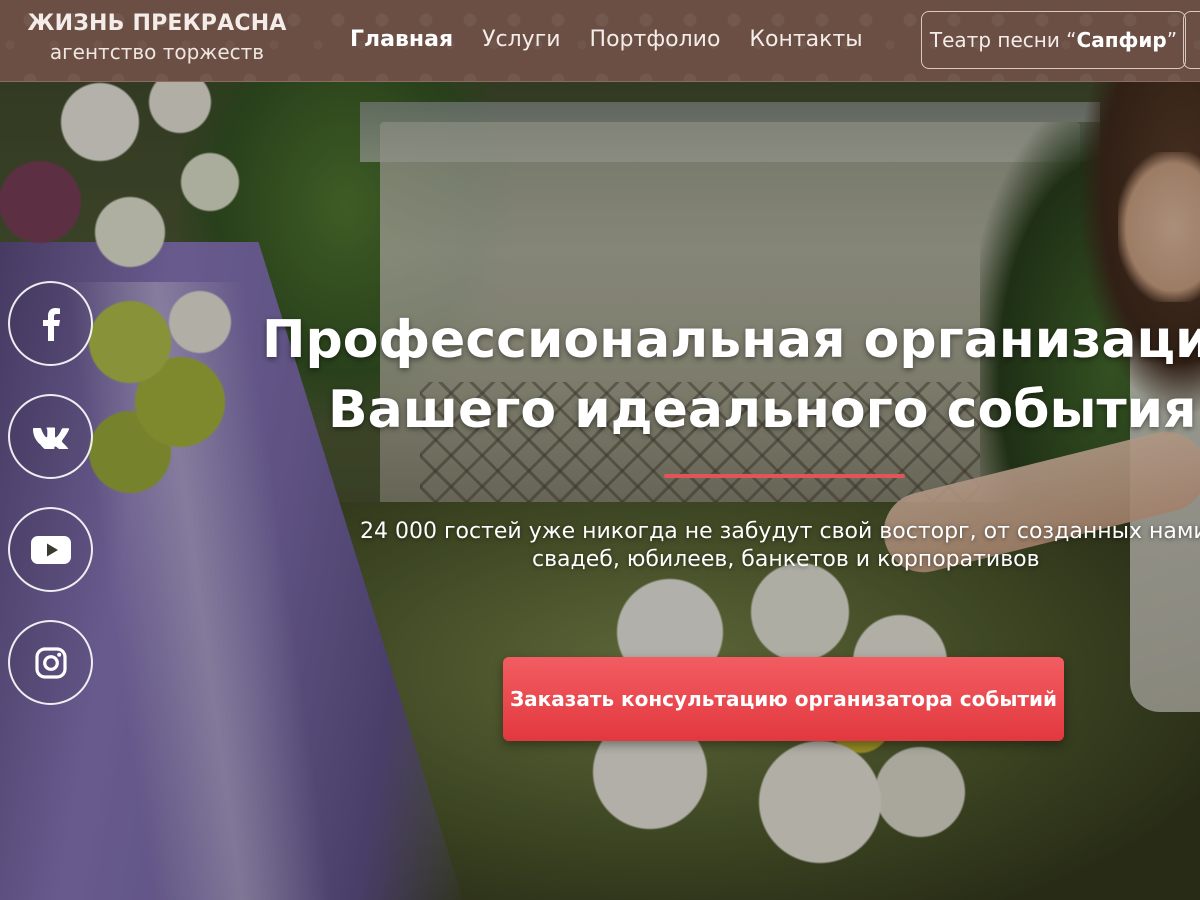 The height and width of the screenshot is (900, 1200). What do you see at coordinates (401, 40) in the screenshot?
I see `nav-item-home: Главная` at bounding box center [401, 40].